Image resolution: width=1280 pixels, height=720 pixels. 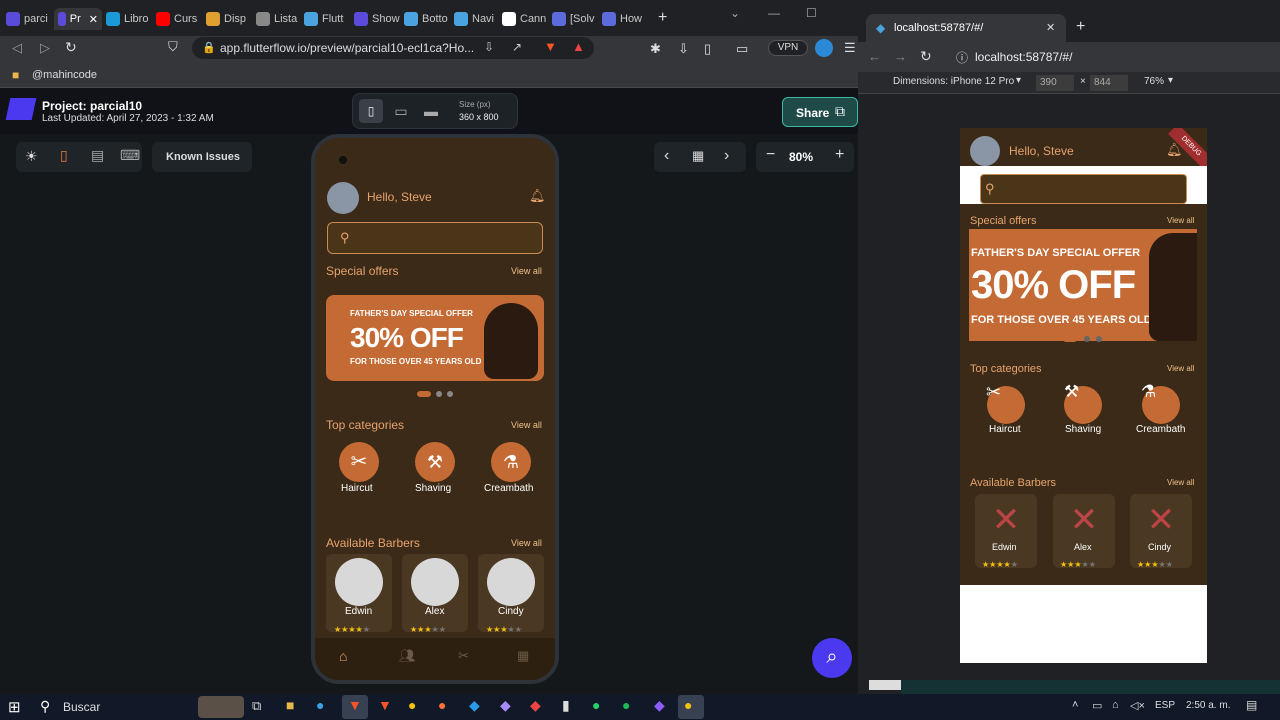 What do you see at coordinates (1070, 339) in the screenshot?
I see `carousel-dot-active` at bounding box center [1070, 339].